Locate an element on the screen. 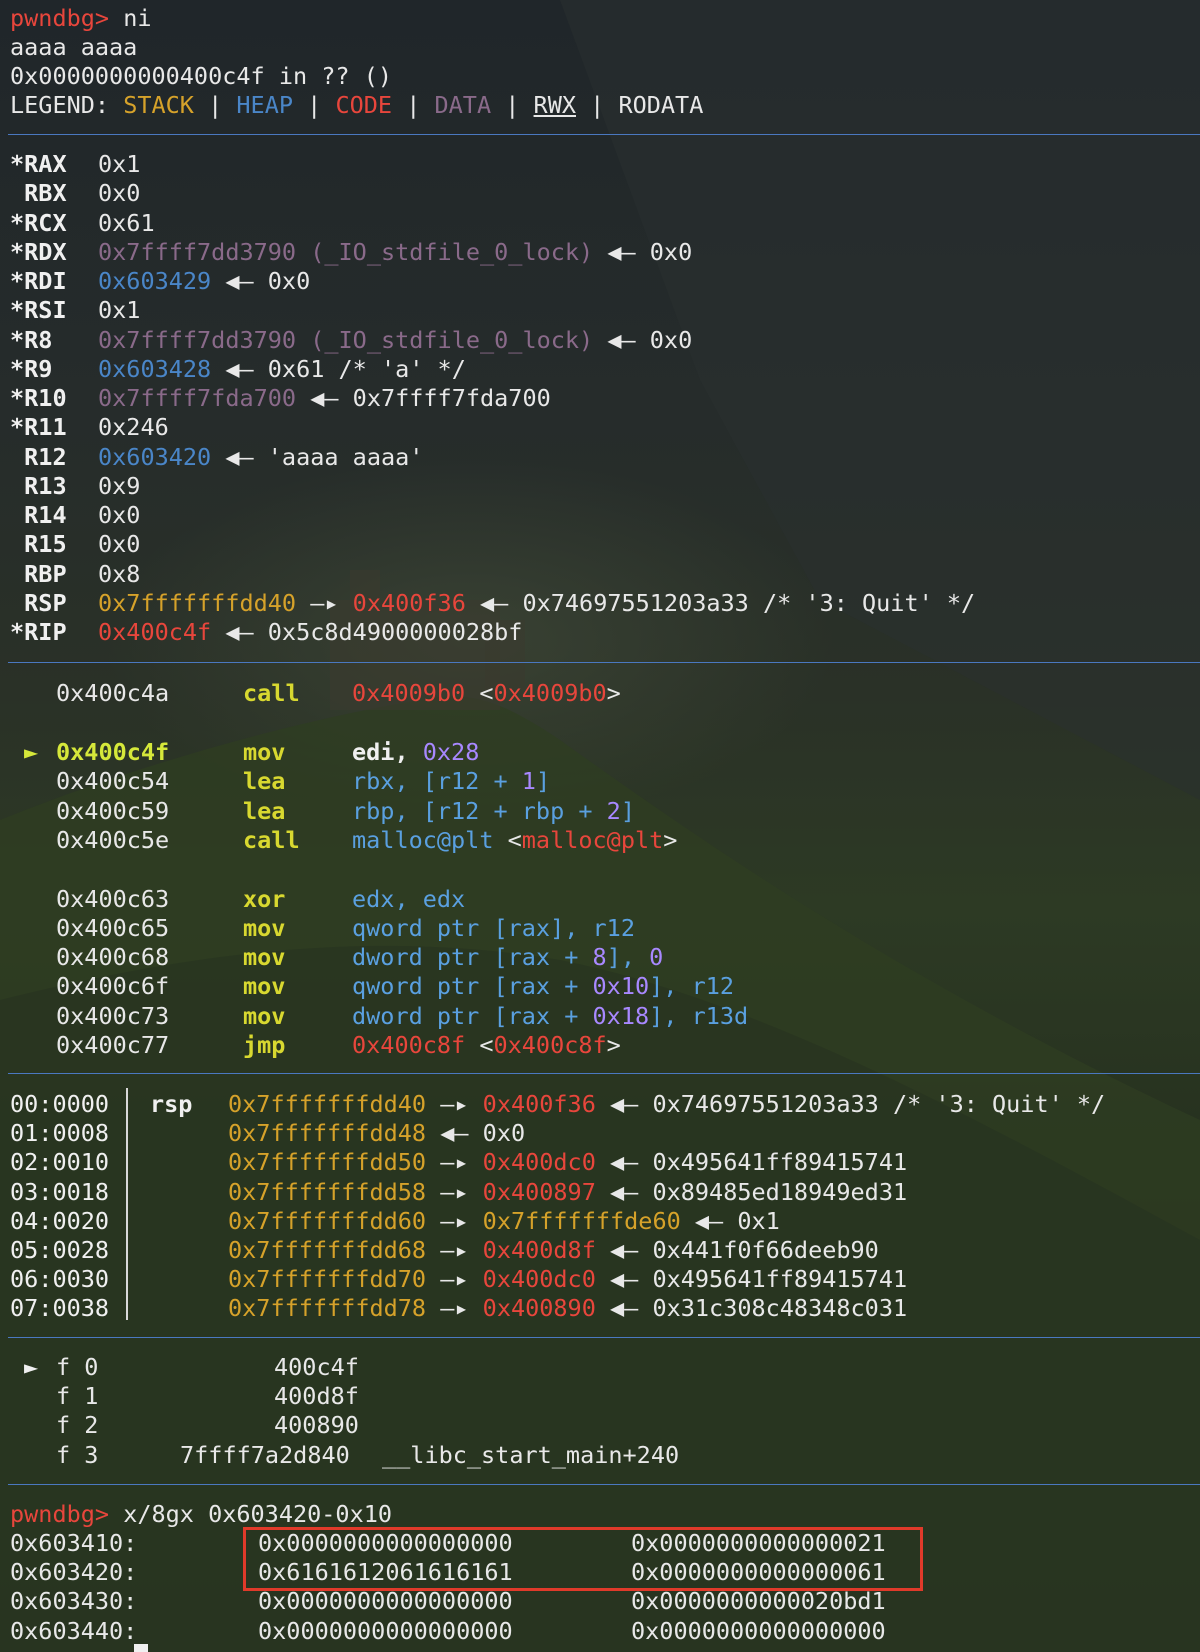  register-name: RSP is located at coordinates (38, 603).